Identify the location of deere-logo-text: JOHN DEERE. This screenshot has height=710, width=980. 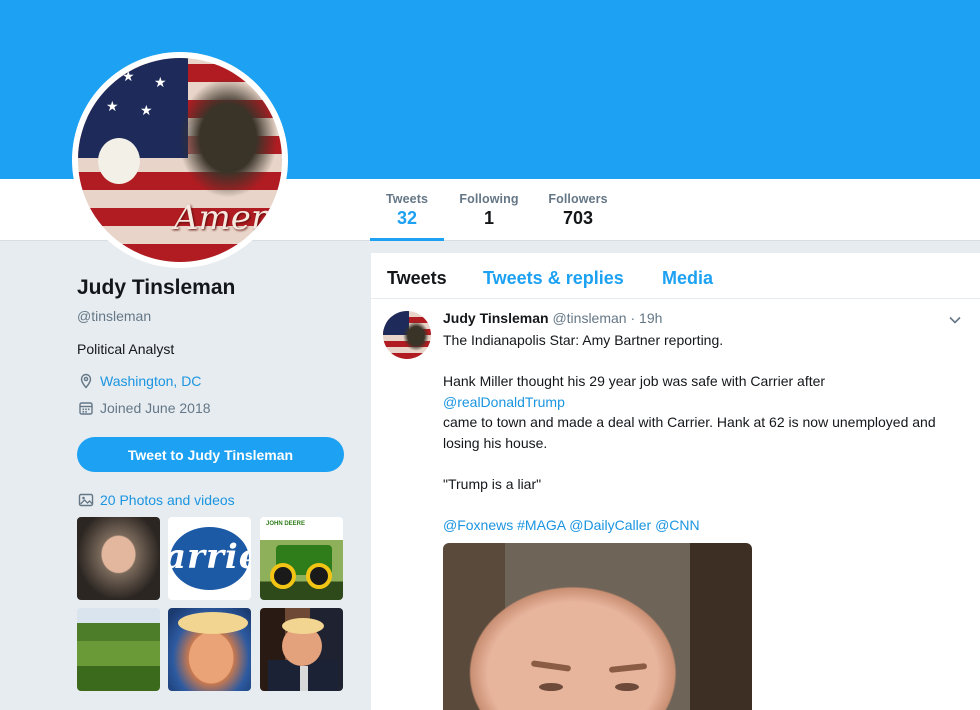
(286, 524).